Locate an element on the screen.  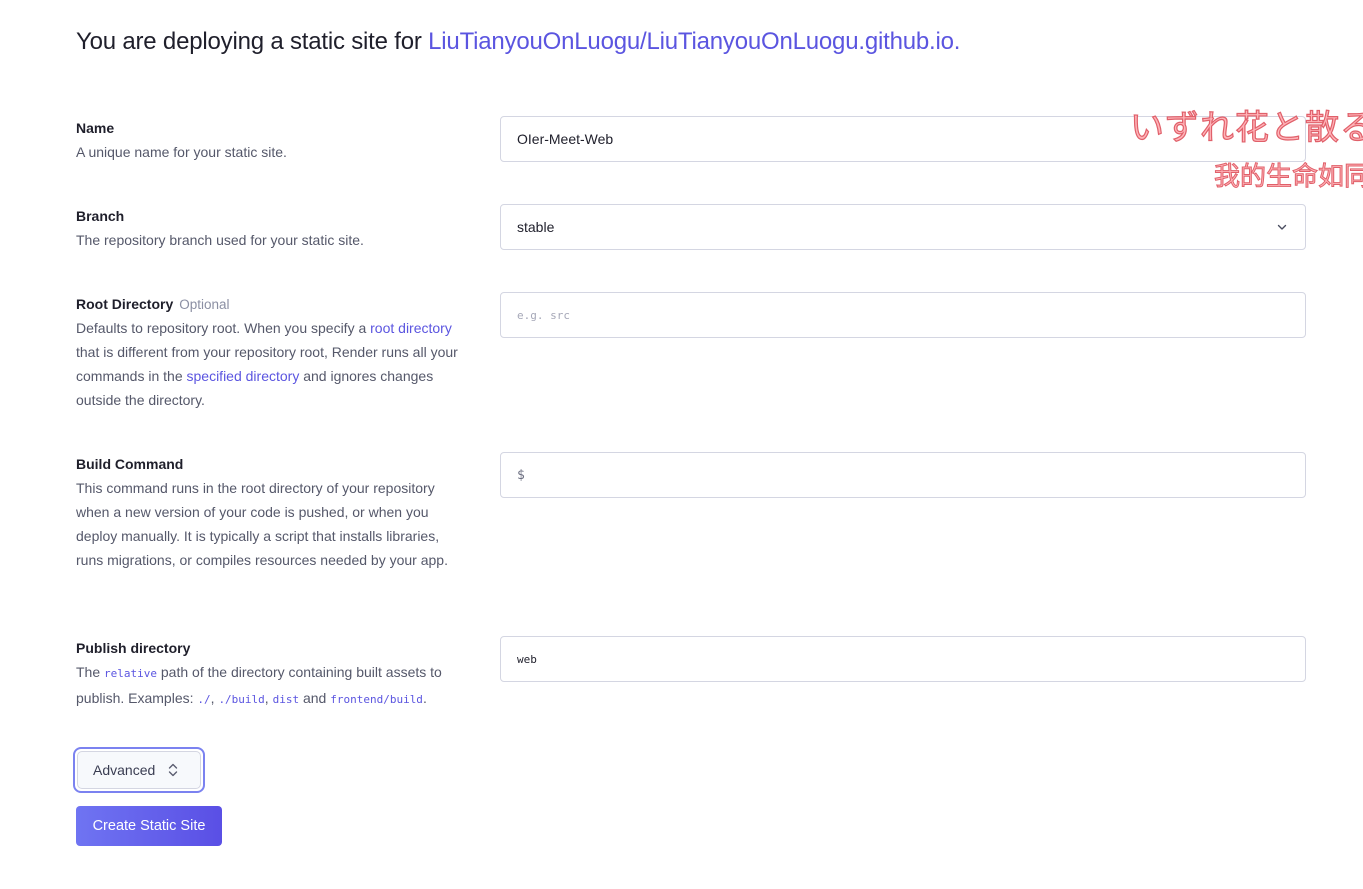
build-command-input-wrapper: $ is located at coordinates (903, 475).